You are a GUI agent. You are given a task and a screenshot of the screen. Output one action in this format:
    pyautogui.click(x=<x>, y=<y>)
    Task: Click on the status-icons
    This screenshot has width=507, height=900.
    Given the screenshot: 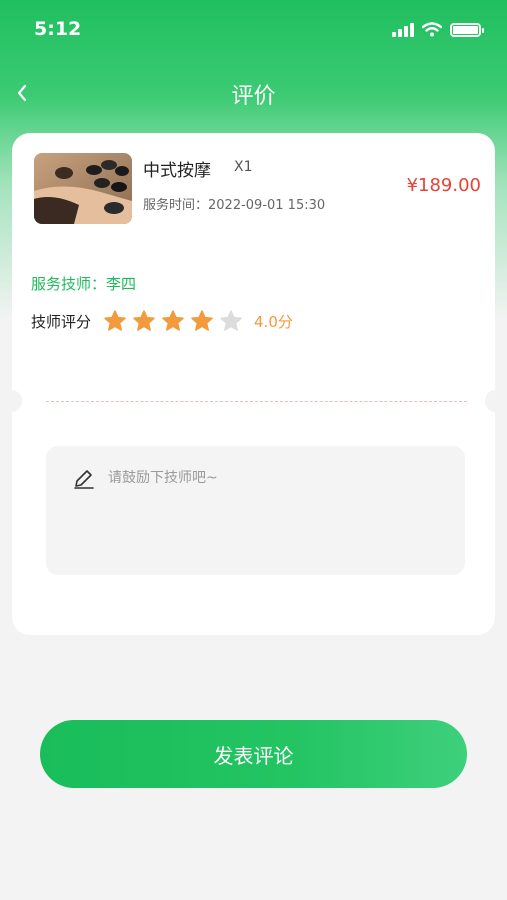 What is the action you would take?
    pyautogui.click(x=438, y=29)
    